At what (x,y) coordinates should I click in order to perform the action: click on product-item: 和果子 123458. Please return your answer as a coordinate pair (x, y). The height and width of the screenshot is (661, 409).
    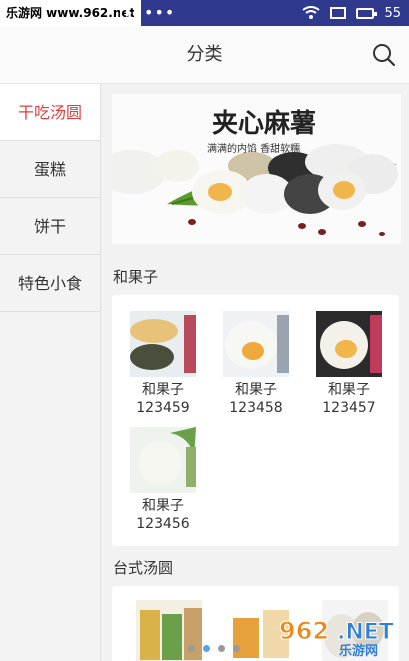
    Looking at the image, I should click on (256, 364).